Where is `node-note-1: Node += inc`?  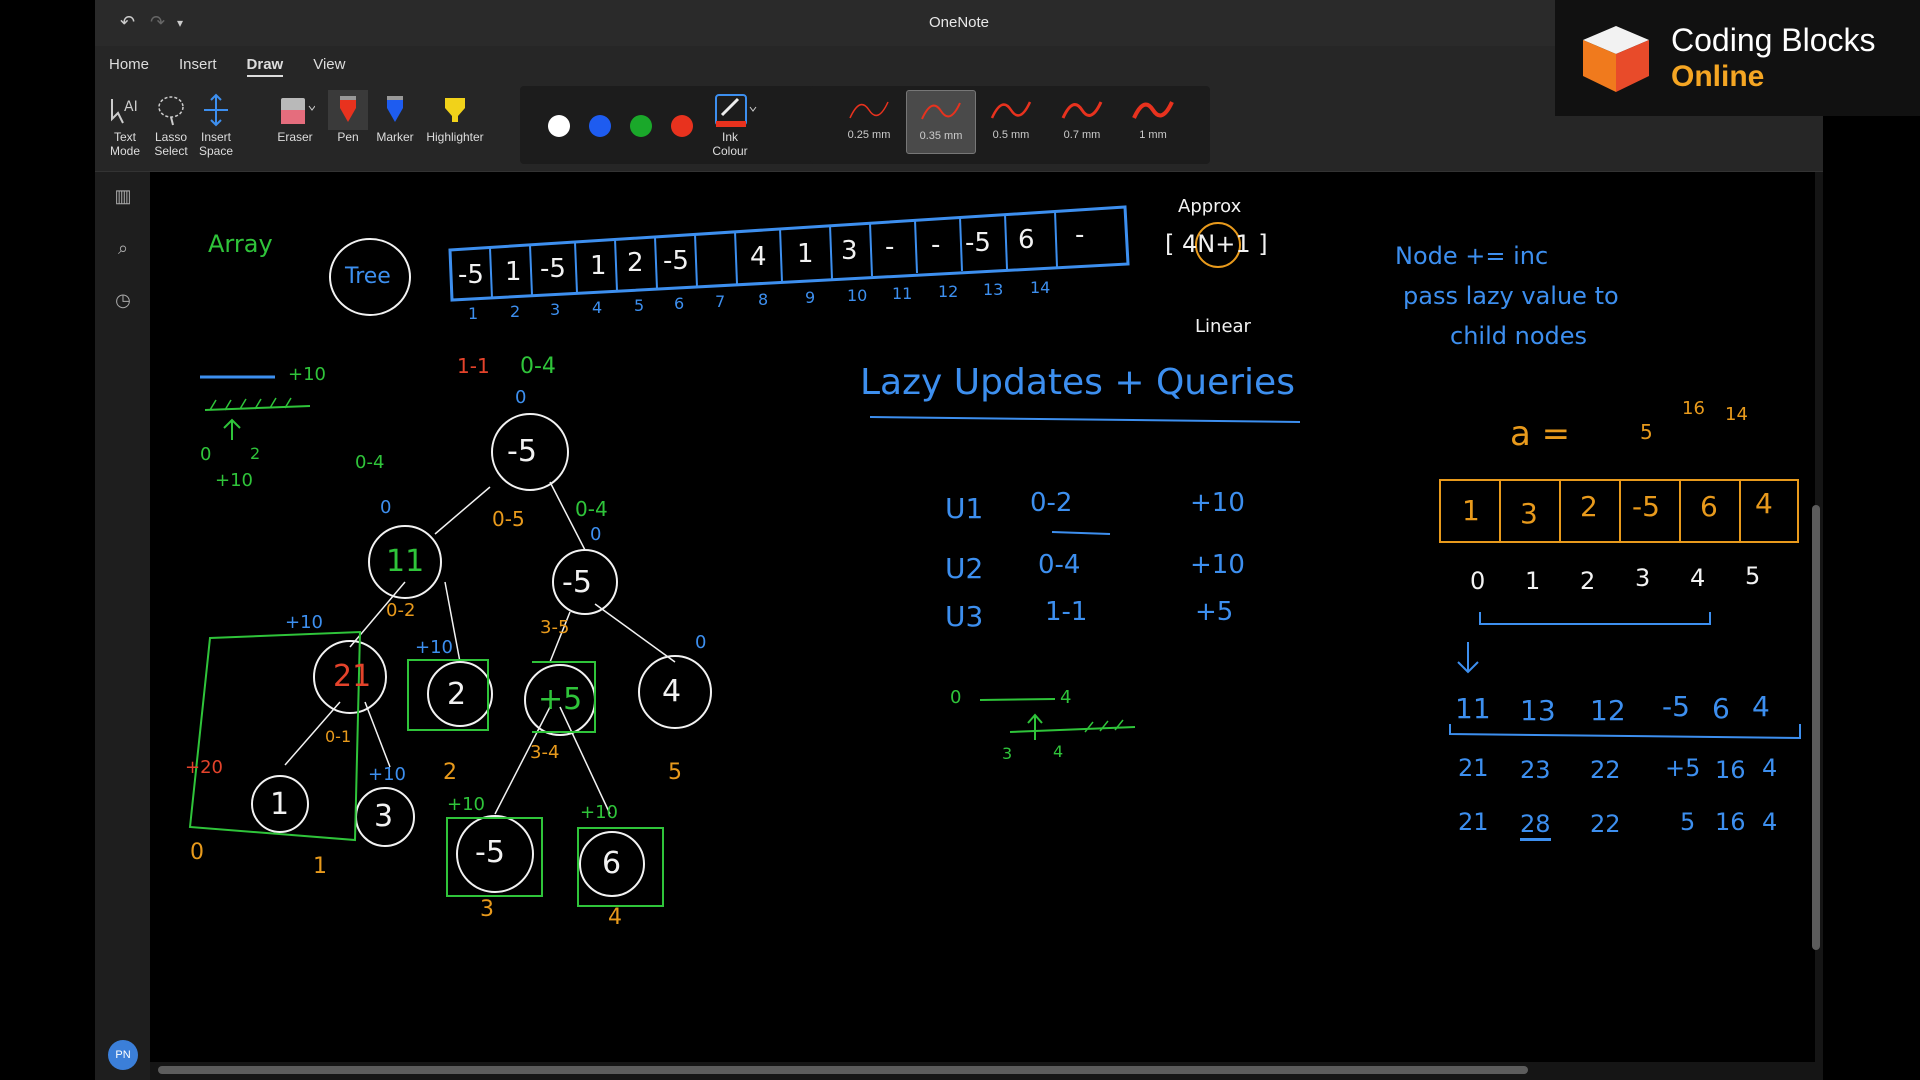 node-note-1: Node += inc is located at coordinates (1472, 256).